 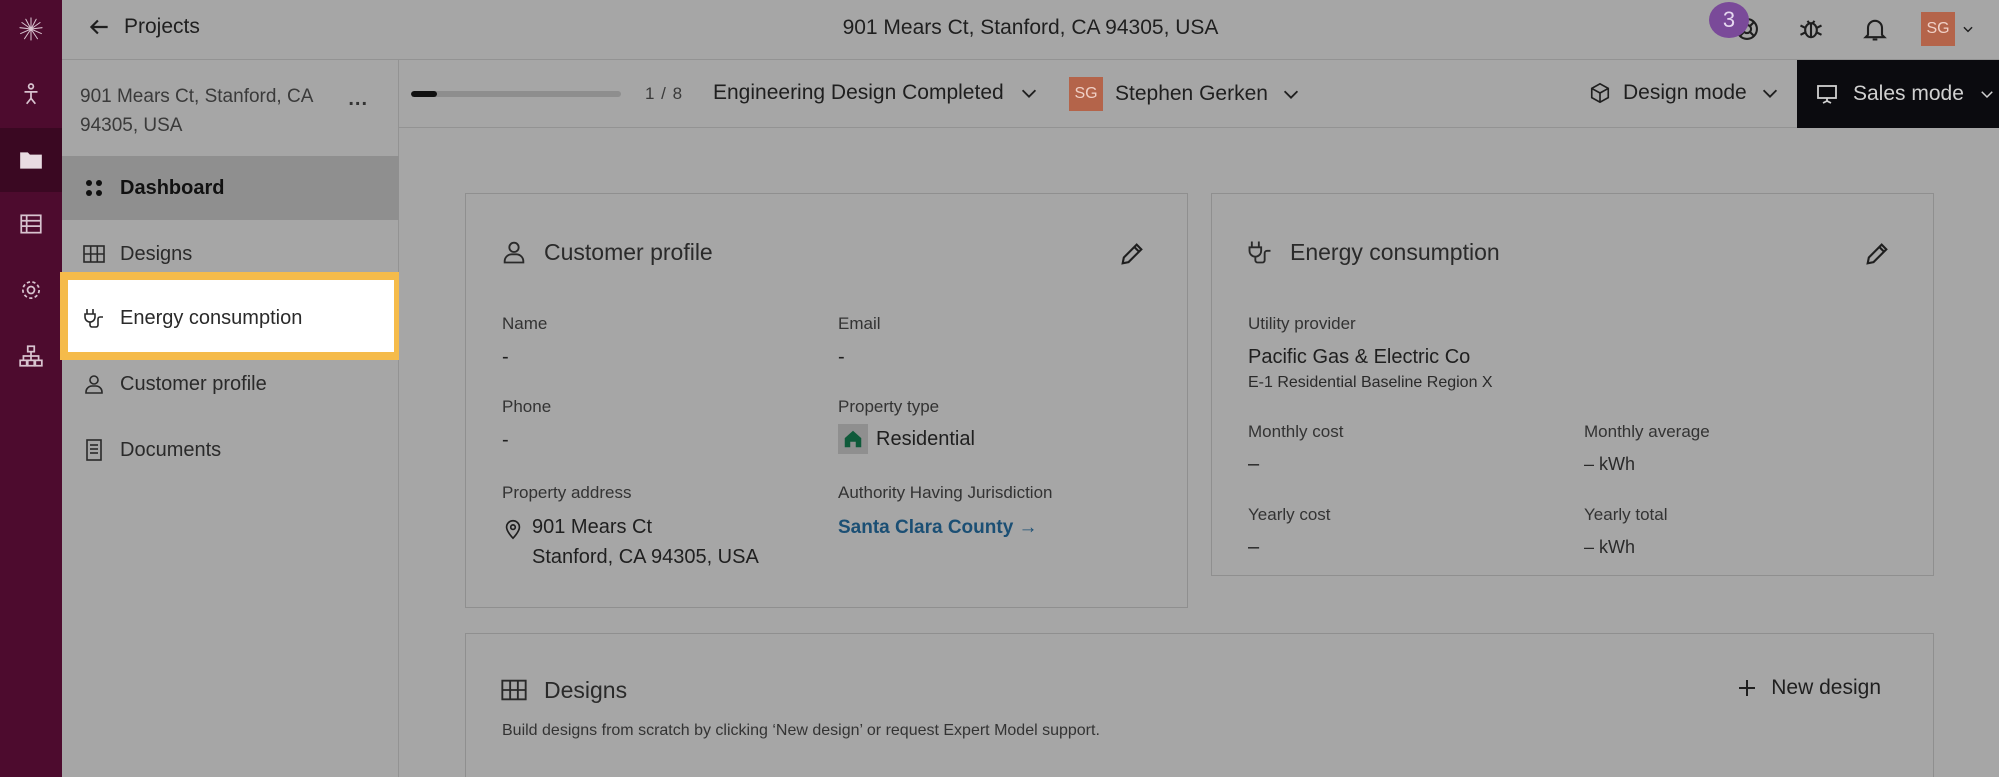 What do you see at coordinates (938, 528) in the screenshot?
I see `ahj-link: Santa Clara County →` at bounding box center [938, 528].